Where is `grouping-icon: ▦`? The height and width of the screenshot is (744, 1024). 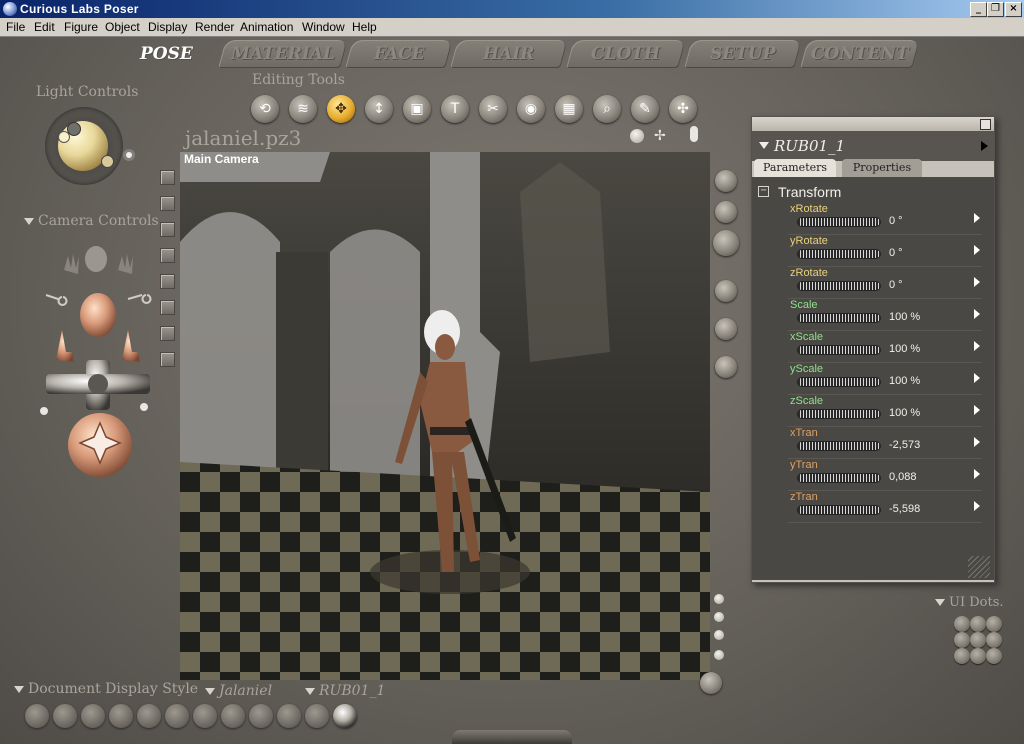
grouping-icon: ▦ is located at coordinates (569, 109).